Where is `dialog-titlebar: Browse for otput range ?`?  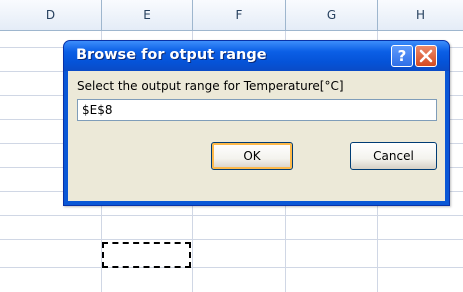 dialog-titlebar: Browse for otput range ? is located at coordinates (256, 56).